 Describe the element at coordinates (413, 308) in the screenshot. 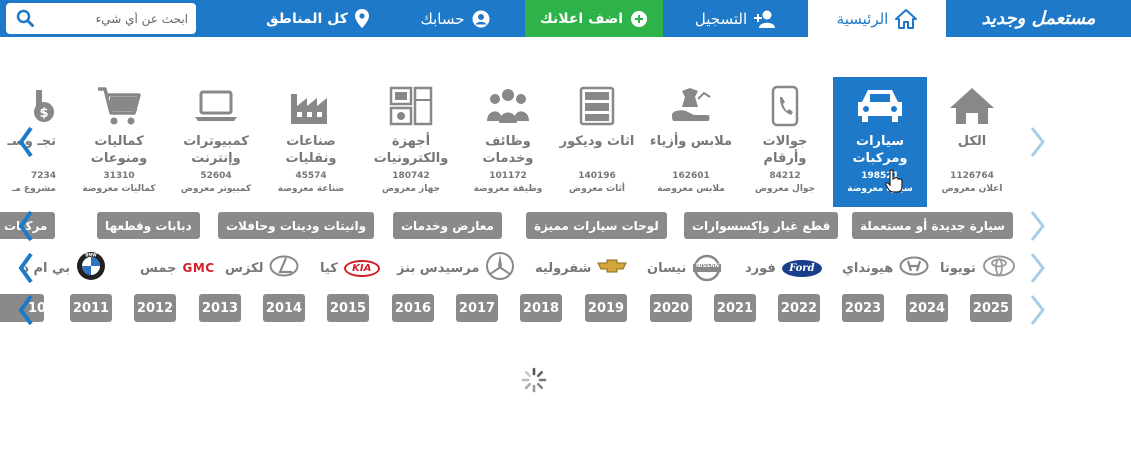

I see `year-button: 2016` at that location.